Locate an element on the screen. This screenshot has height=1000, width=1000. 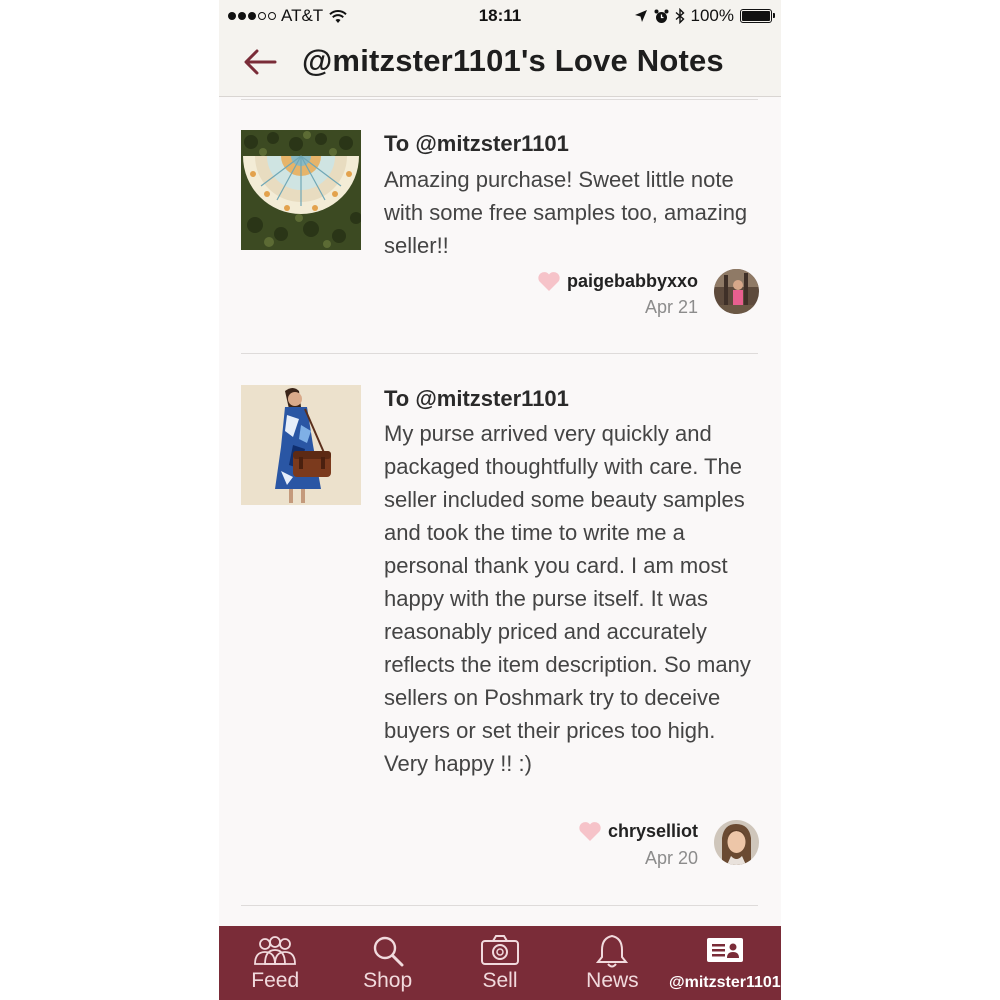
note-author: paigebabbyxxo is located at coordinates (632, 281).